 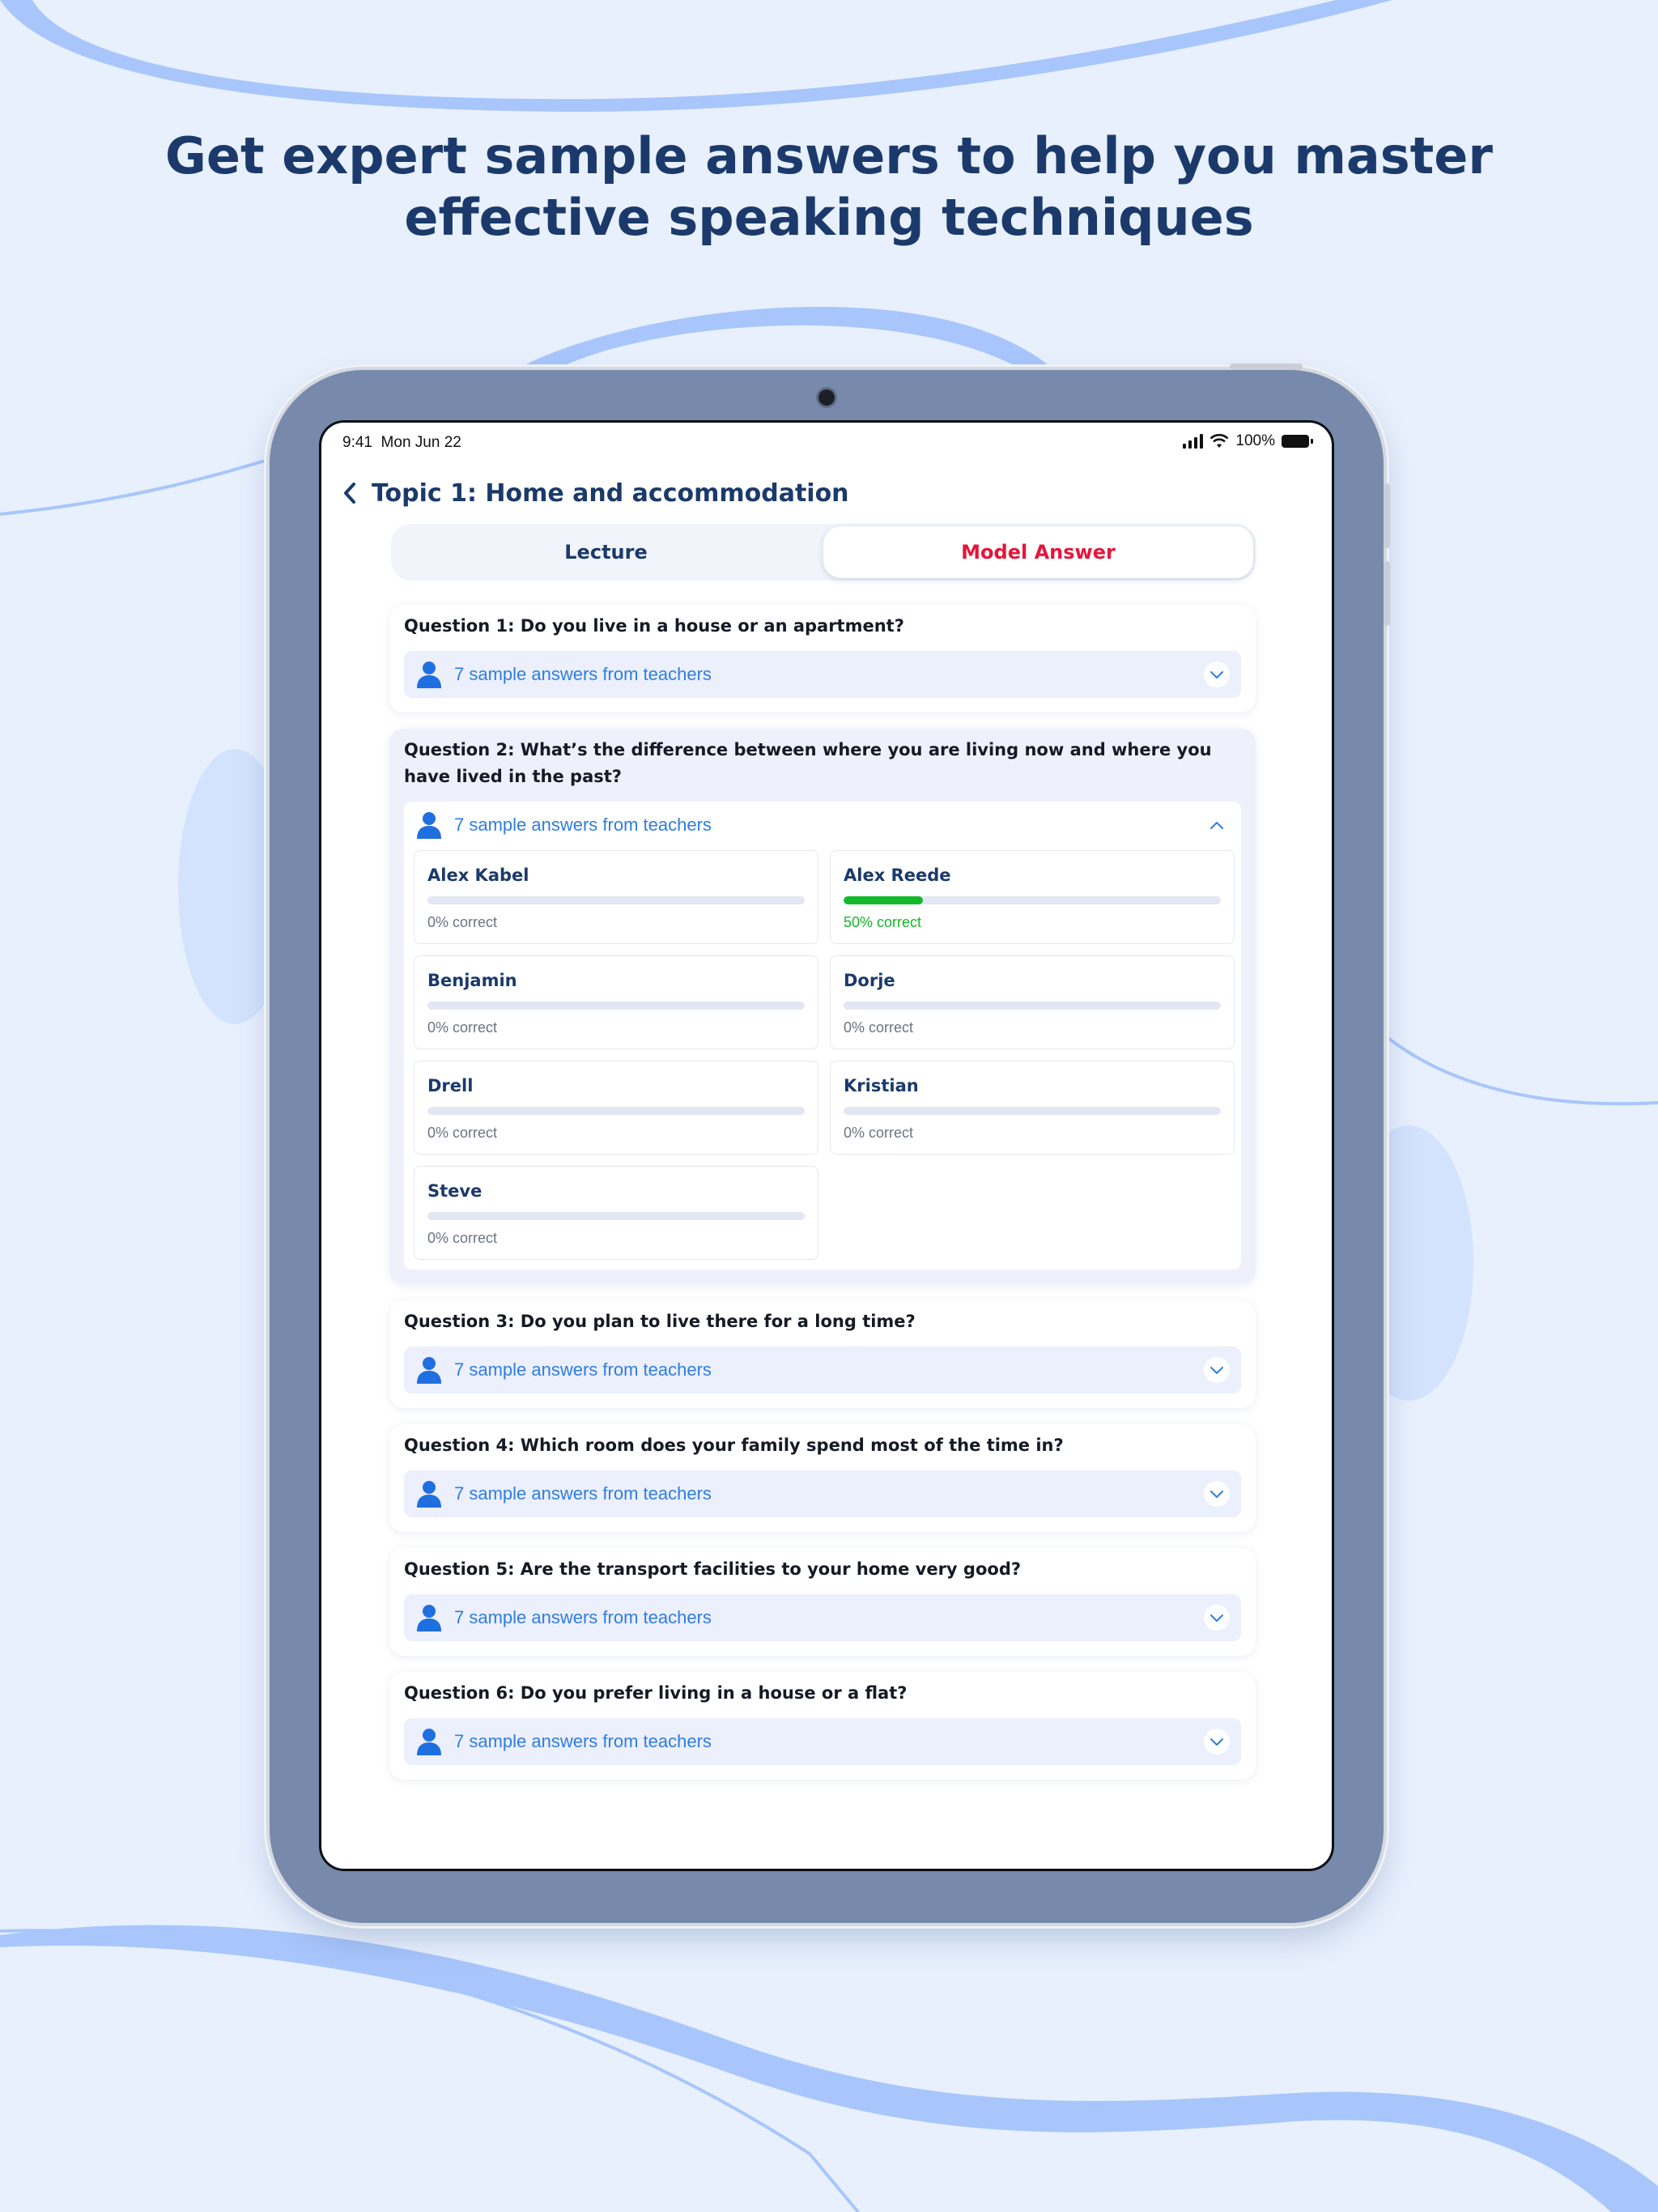 What do you see at coordinates (357, 443) in the screenshot?
I see `status-time: 9:41` at bounding box center [357, 443].